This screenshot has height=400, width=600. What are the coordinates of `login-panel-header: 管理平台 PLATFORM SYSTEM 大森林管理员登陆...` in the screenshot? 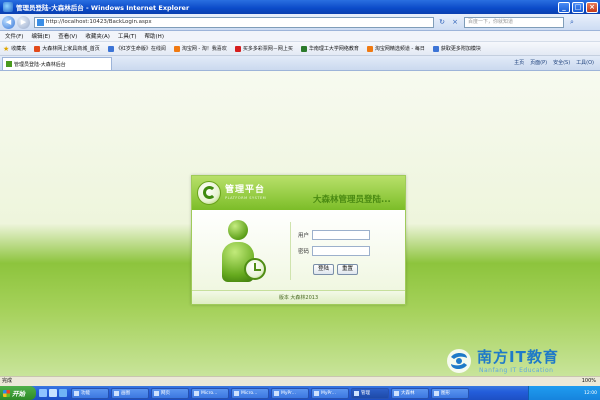 It's located at (298, 193).